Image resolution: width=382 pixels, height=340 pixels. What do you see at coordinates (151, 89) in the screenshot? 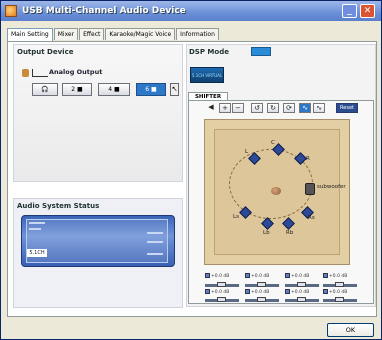
I see `speaker-6ch-button: 6 ■` at bounding box center [151, 89].